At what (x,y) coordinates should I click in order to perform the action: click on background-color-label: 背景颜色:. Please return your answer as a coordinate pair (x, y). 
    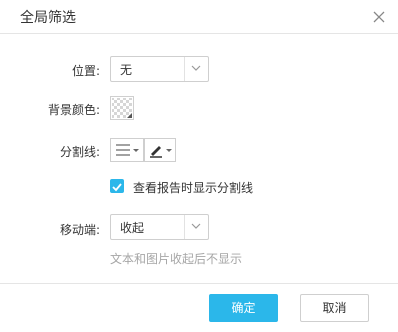
    Looking at the image, I should click on (73, 110).